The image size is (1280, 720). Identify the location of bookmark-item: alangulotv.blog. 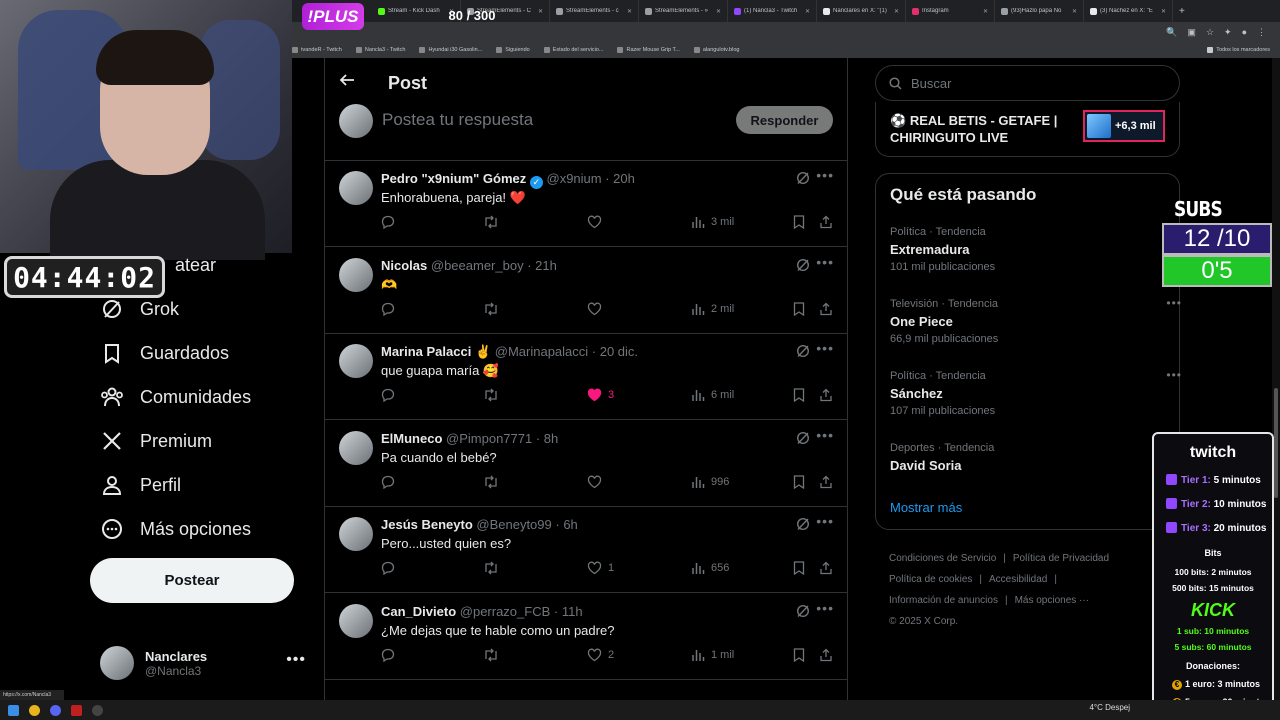
(716, 50).